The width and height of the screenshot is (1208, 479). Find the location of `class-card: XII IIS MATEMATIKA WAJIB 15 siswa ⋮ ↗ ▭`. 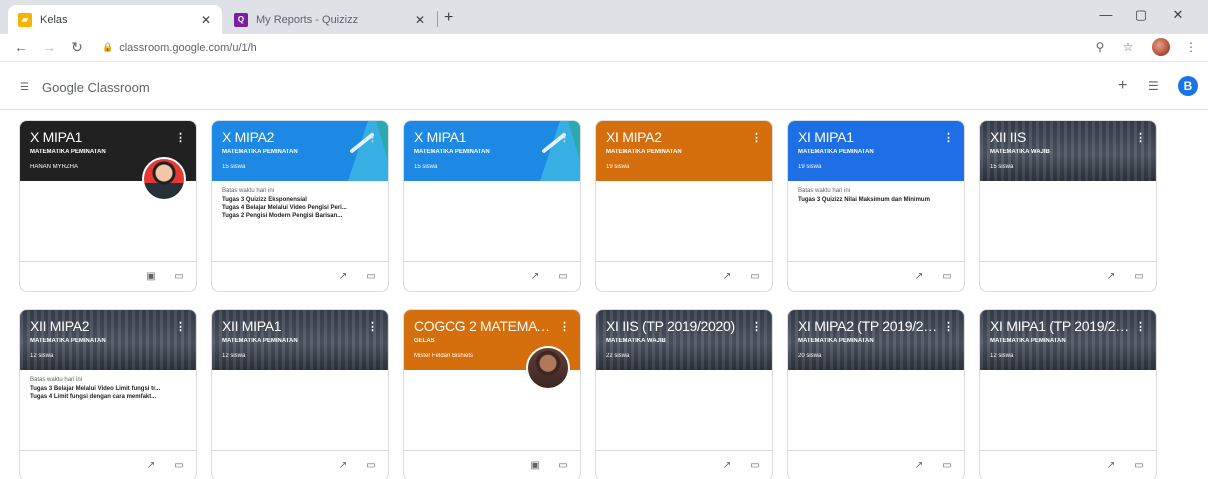

class-card: XII IIS MATEMATIKA WAJIB 15 siswa ⋮ ↗ ▭ is located at coordinates (1068, 206).